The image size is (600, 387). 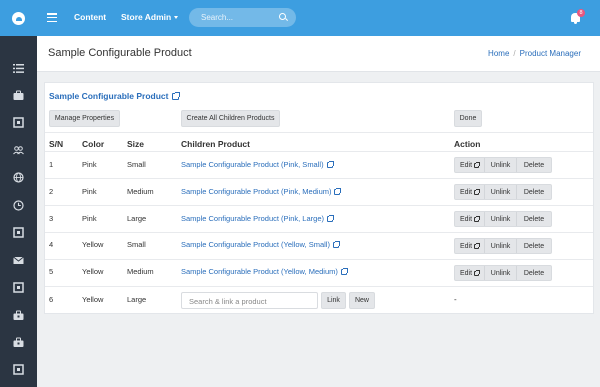 I want to click on link-button: Link, so click(x=333, y=300).